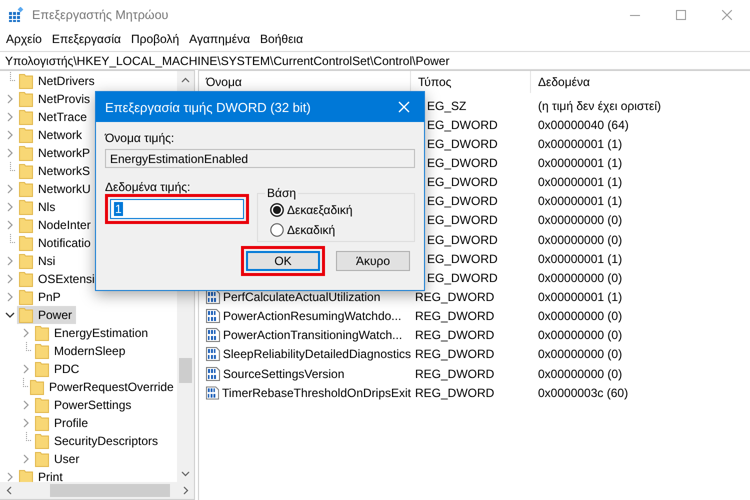 Image resolution: width=750 pixels, height=500 pixels. I want to click on value-name-field: EnergyEstimationEnabled, so click(260, 158).